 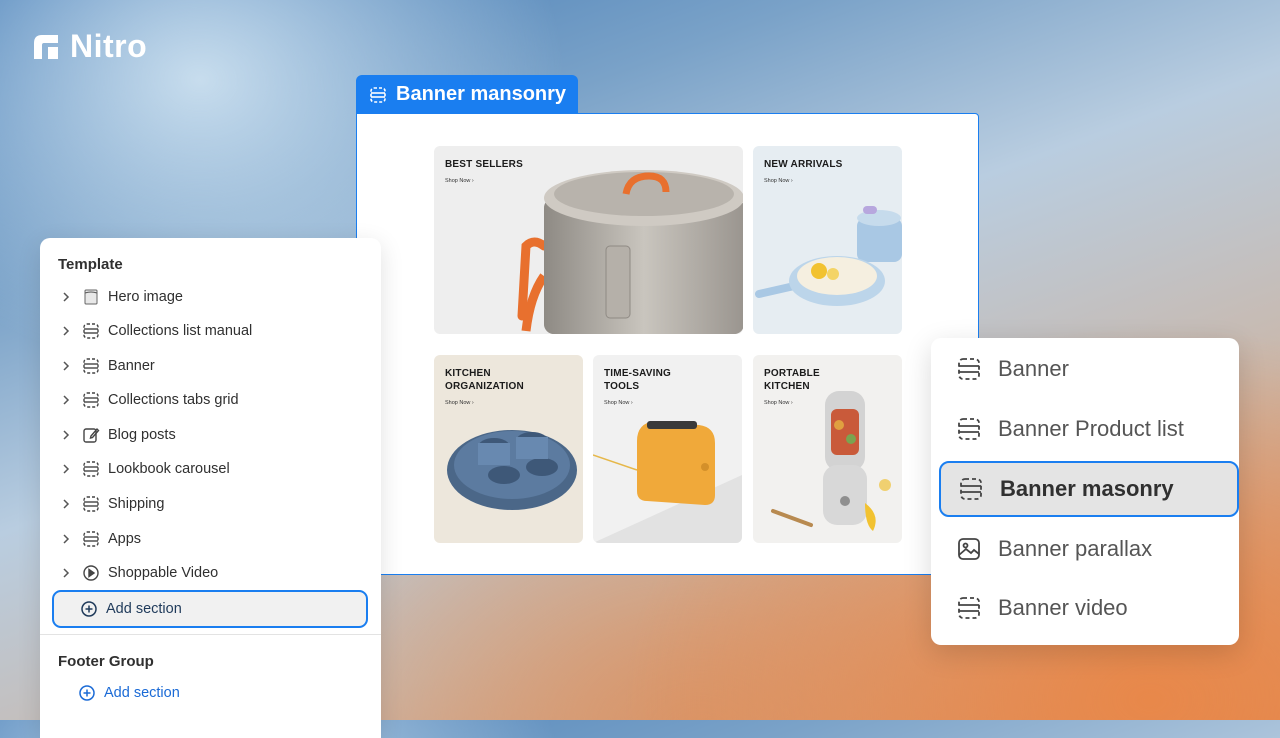 What do you see at coordinates (173, 400) in the screenshot?
I see `section-item-label: Collections tabs grid` at bounding box center [173, 400].